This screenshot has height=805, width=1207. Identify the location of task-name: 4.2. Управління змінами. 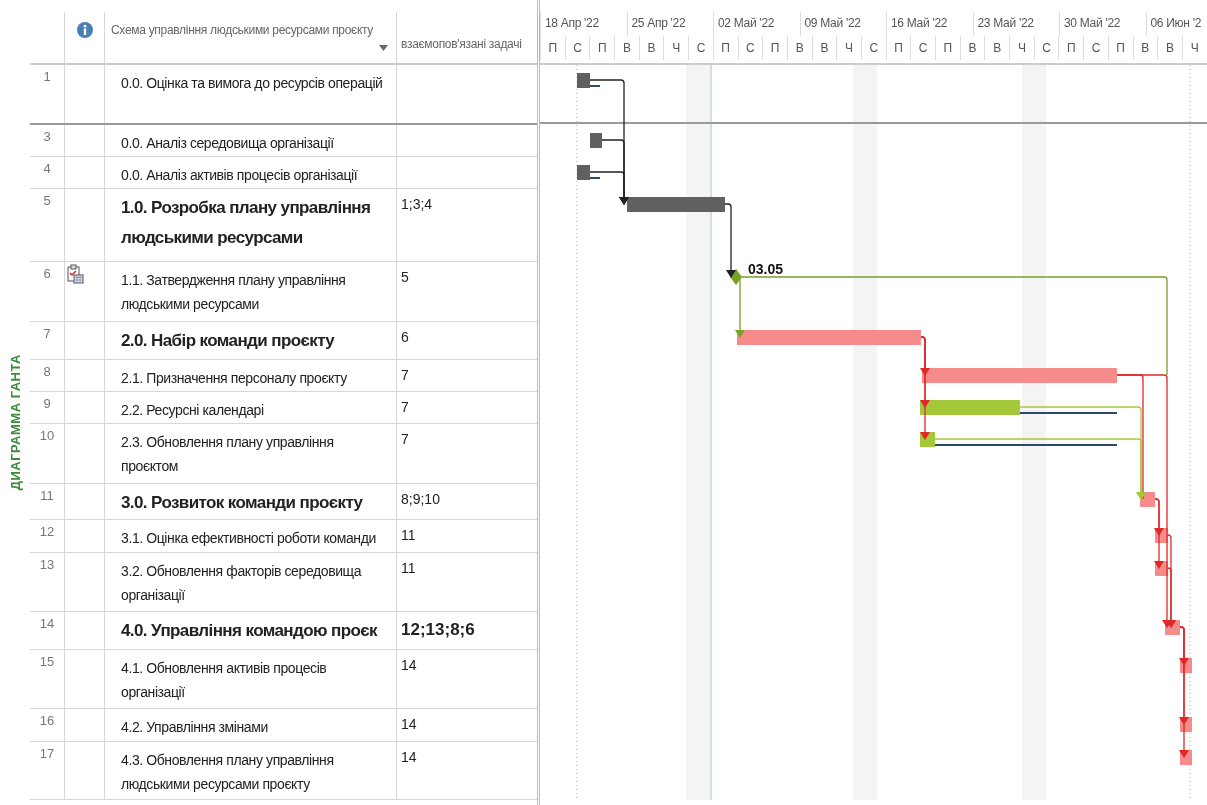
(195, 727).